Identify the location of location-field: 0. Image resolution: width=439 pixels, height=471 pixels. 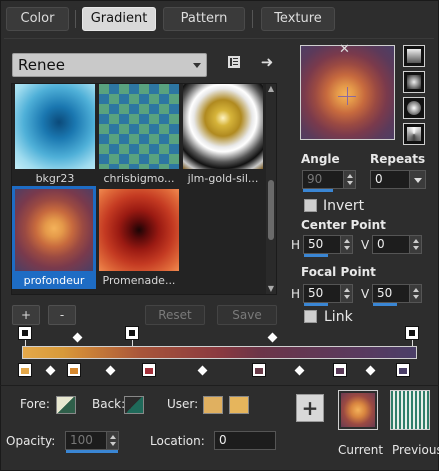
(245, 440).